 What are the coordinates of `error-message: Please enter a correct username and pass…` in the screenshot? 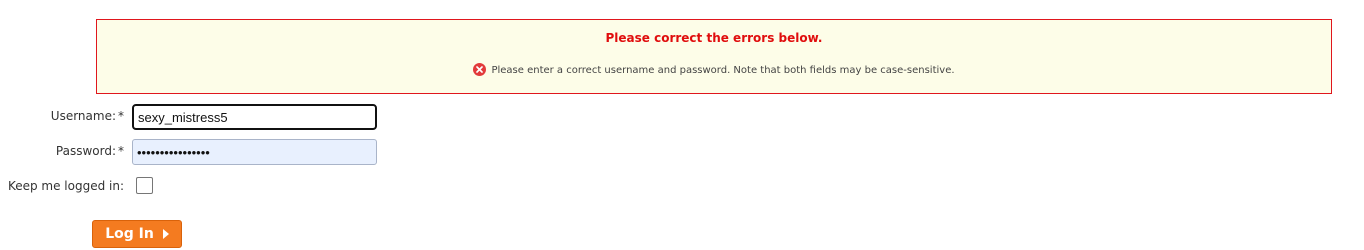 It's located at (723, 70).